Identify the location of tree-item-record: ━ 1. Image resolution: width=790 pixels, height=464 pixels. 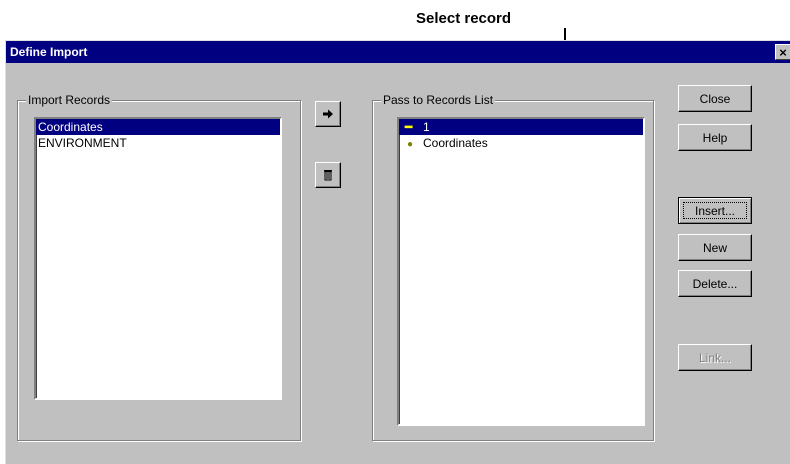
(521, 127).